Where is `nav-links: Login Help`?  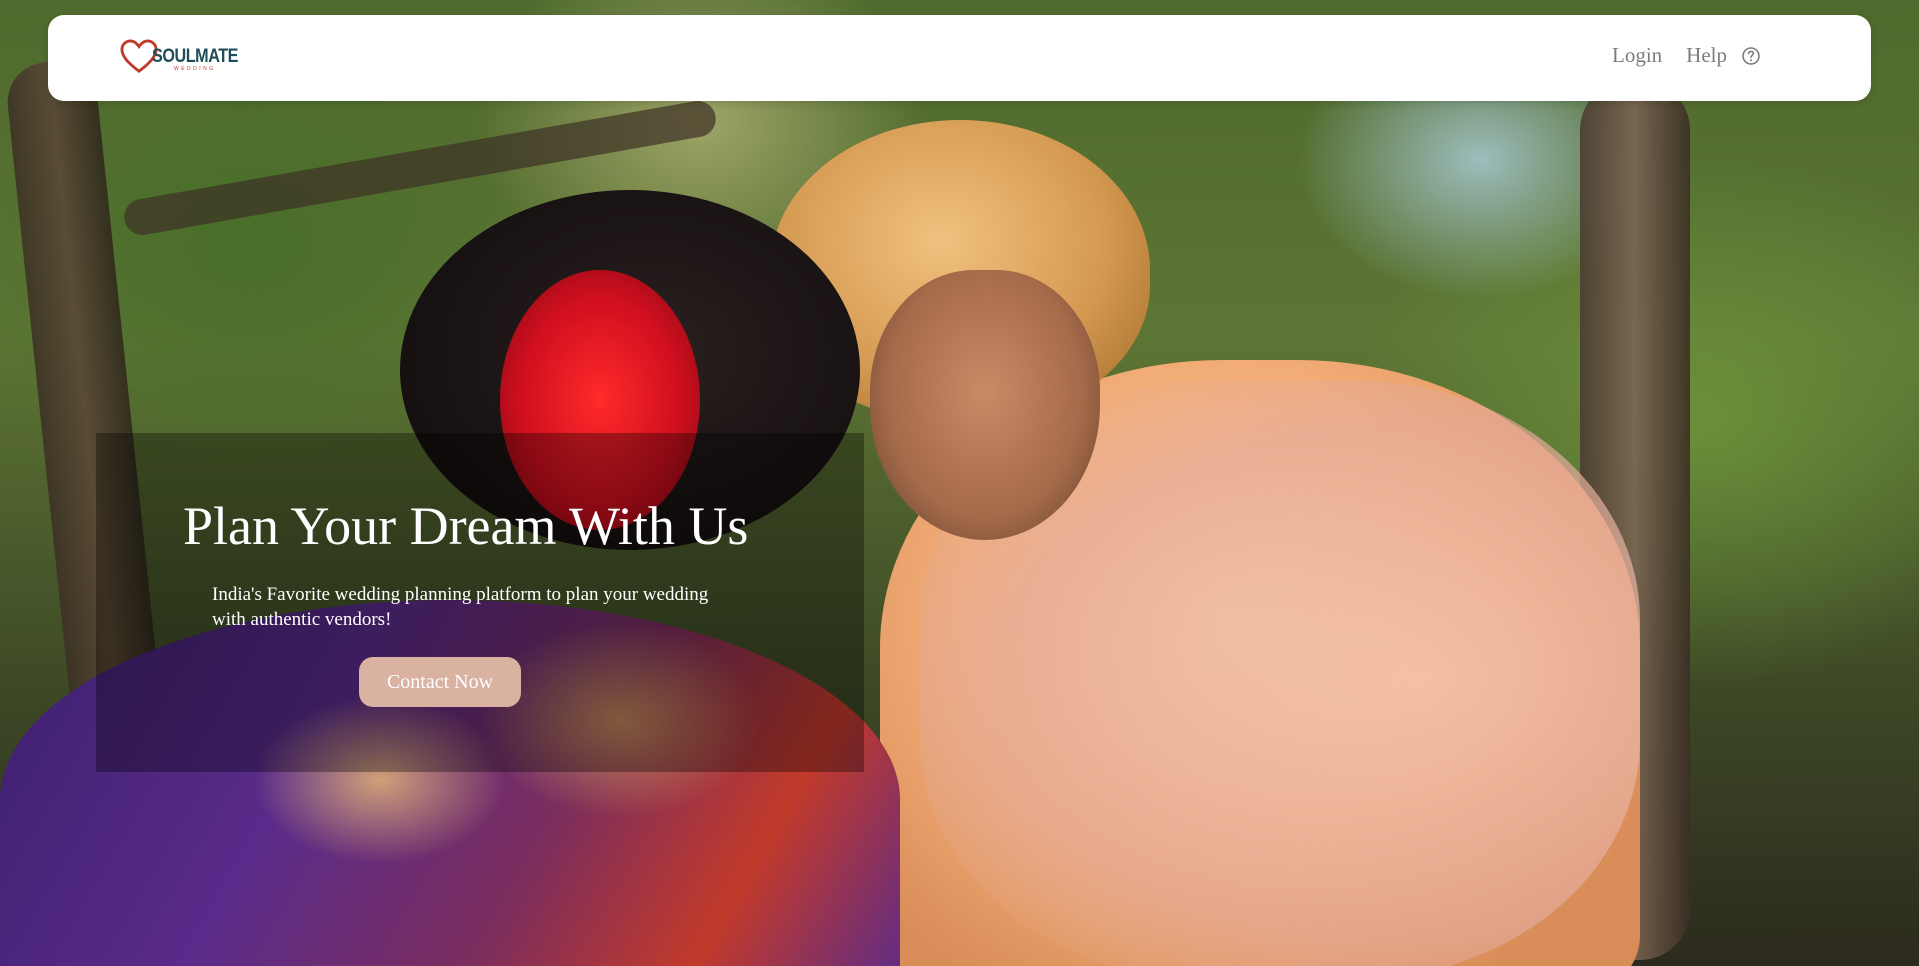 nav-links: Login Help is located at coordinates (1686, 55).